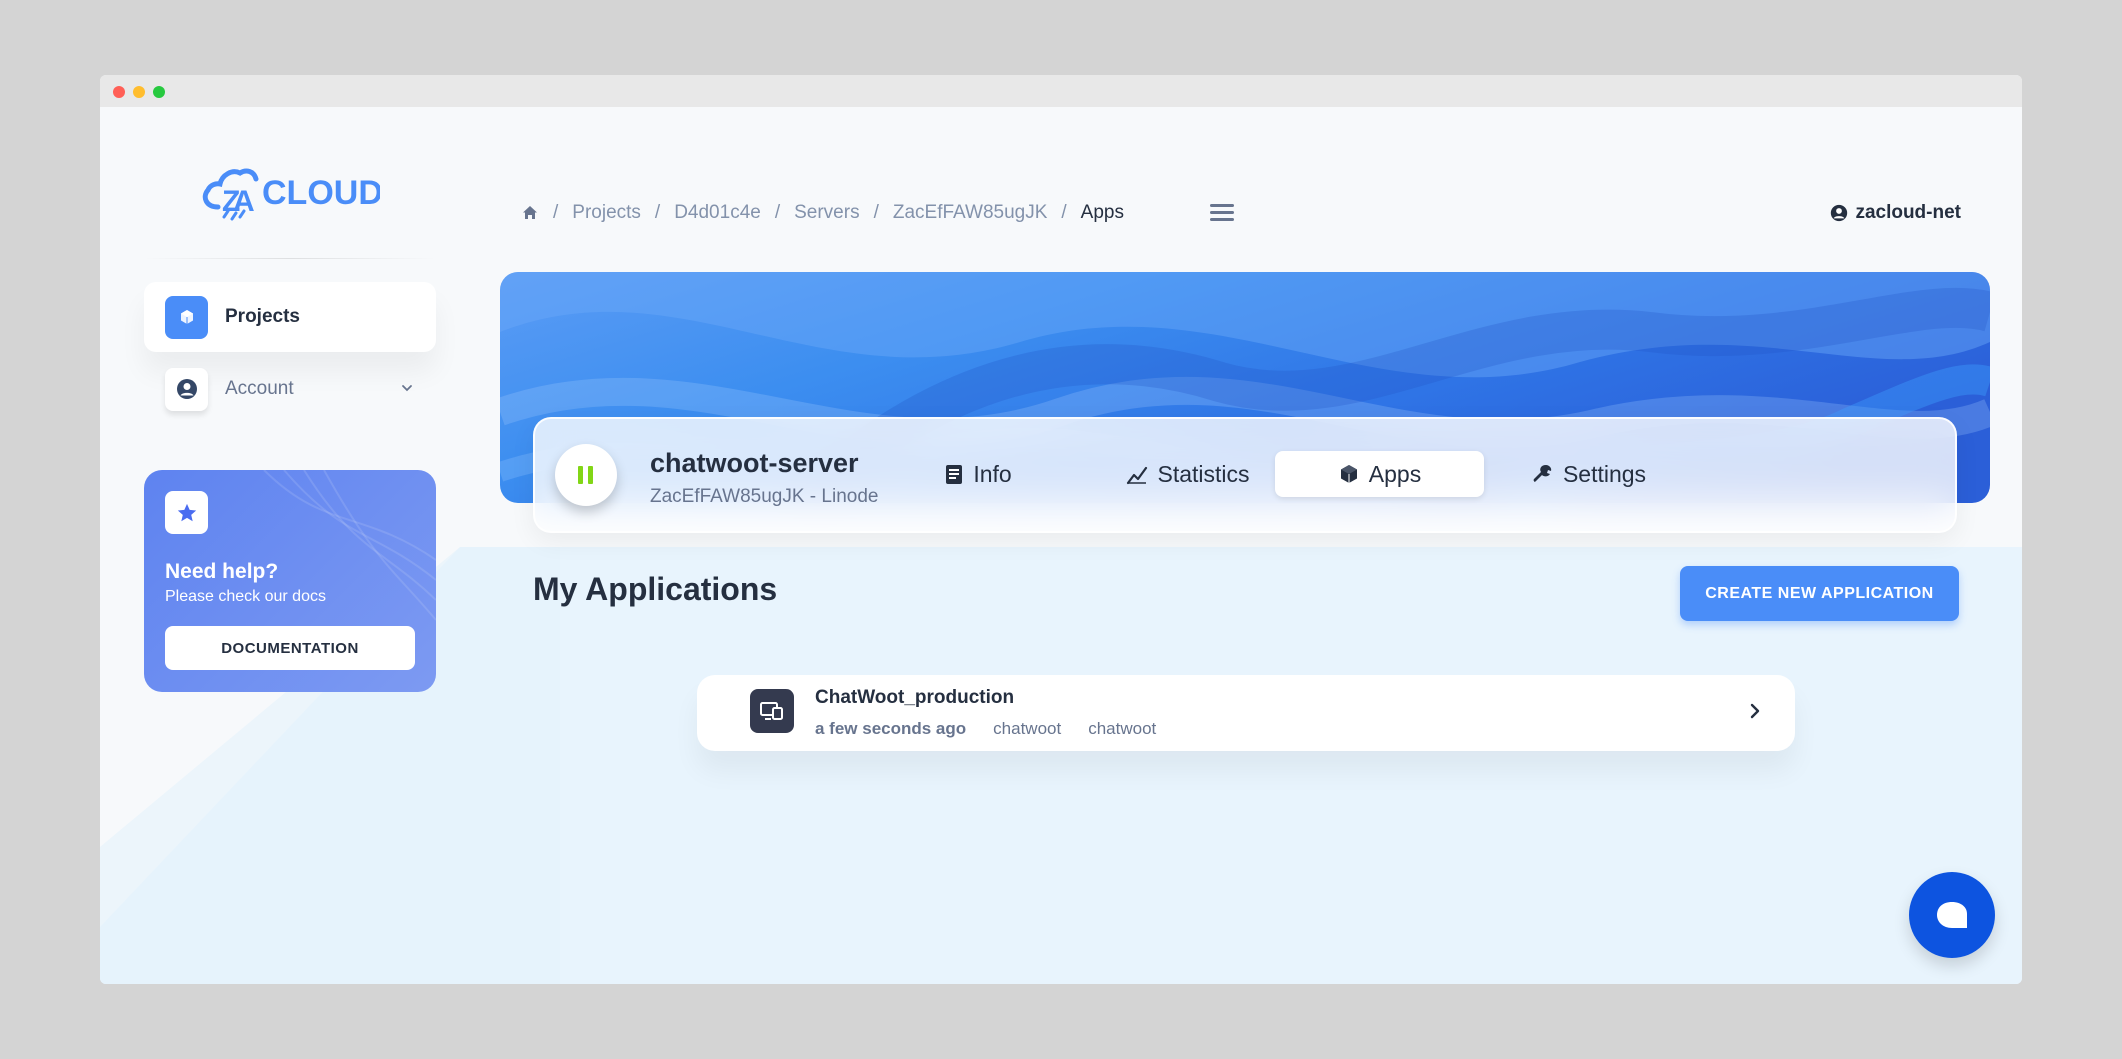 Image resolution: width=2122 pixels, height=1059 pixels. What do you see at coordinates (290, 648) in the screenshot?
I see `documentation-button: DOCUMENTATION` at bounding box center [290, 648].